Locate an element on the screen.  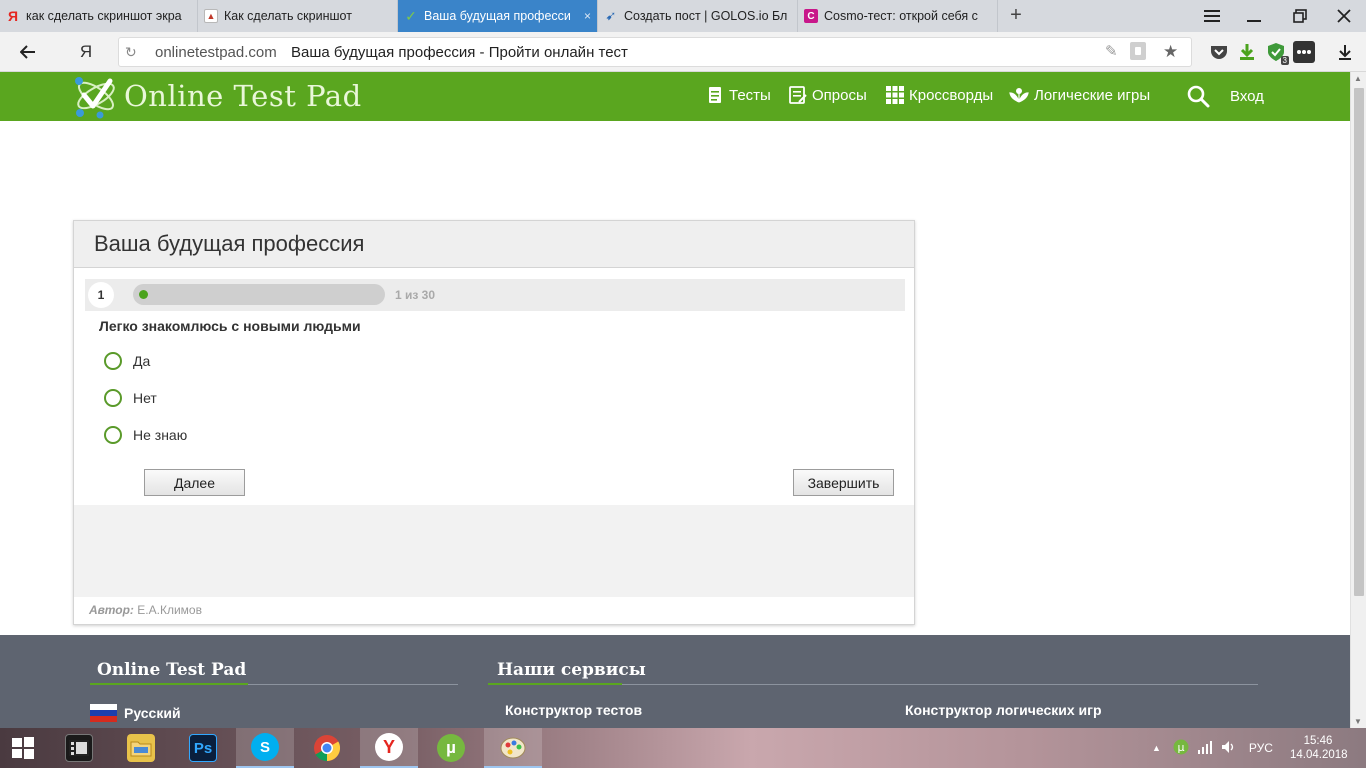
close-window-icon is located at coordinates (1344, 16).